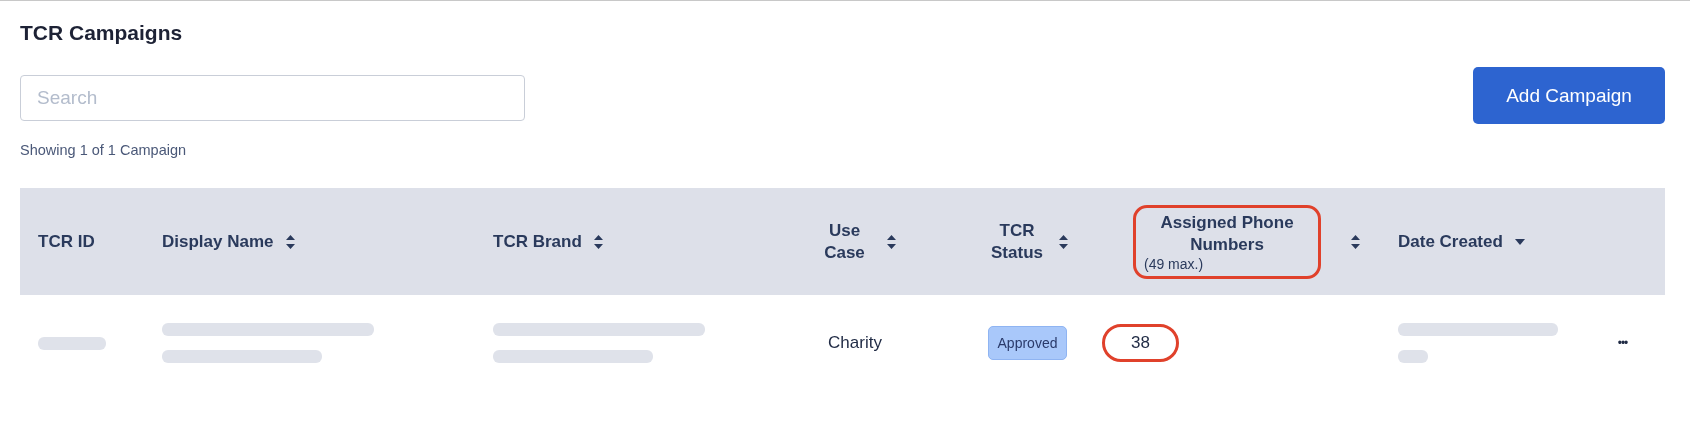 The height and width of the screenshot is (448, 1690). I want to click on column-header: TCR ID, so click(66, 241).